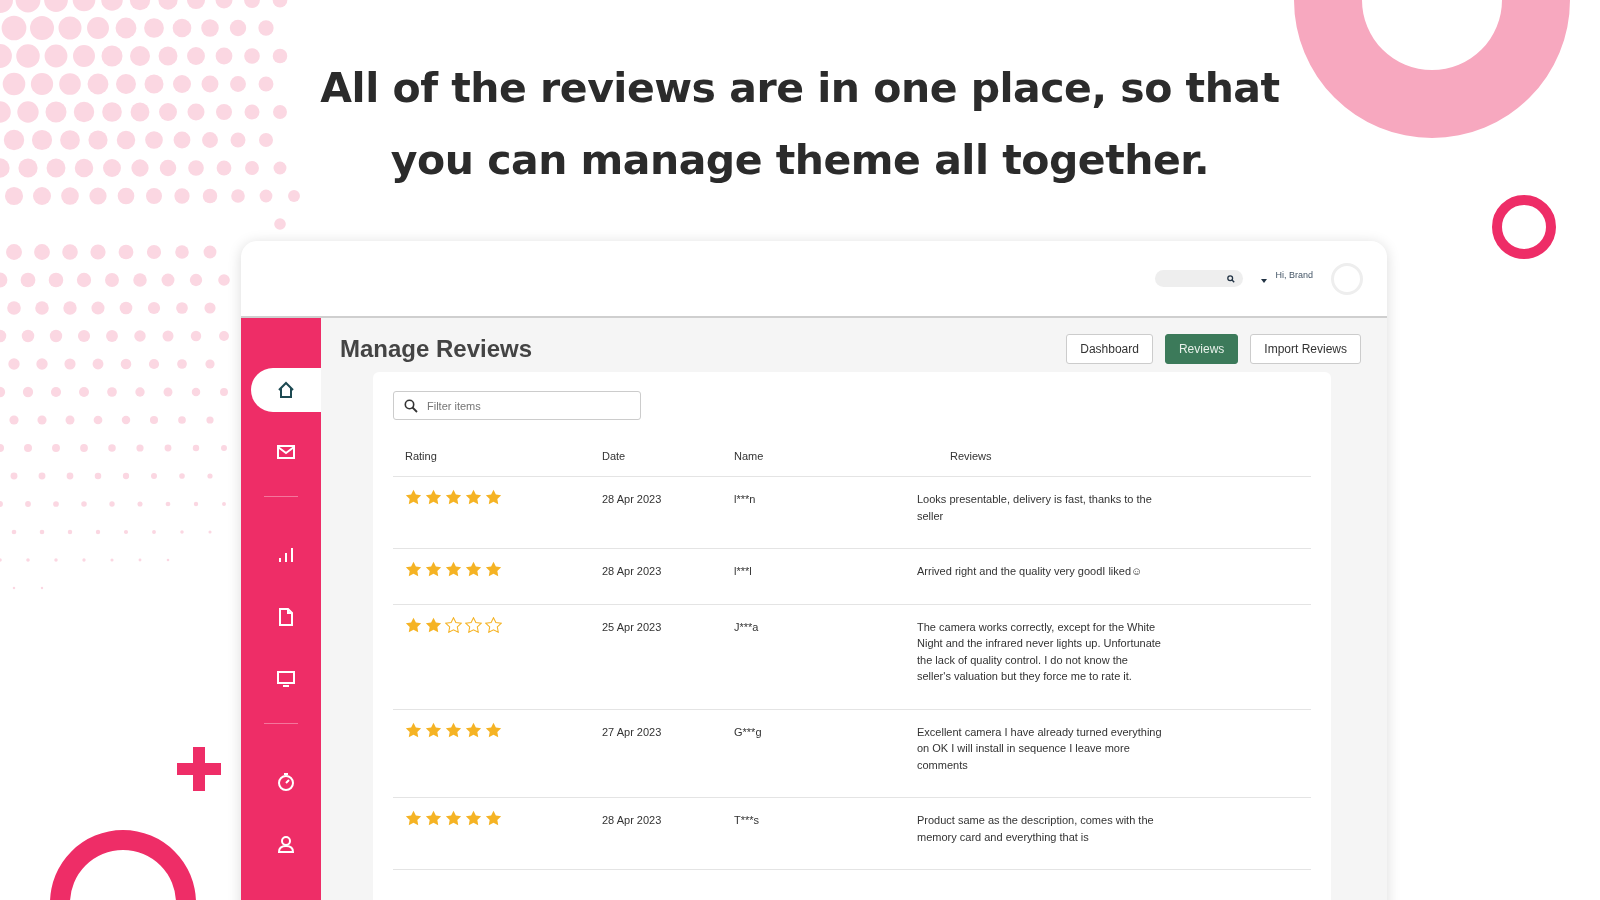 The height and width of the screenshot is (900, 1600). What do you see at coordinates (1039, 748) in the screenshot?
I see `review-cell-text: Excellent camera I have already turned everything on OK I will install in sequence I leave more comments` at bounding box center [1039, 748].